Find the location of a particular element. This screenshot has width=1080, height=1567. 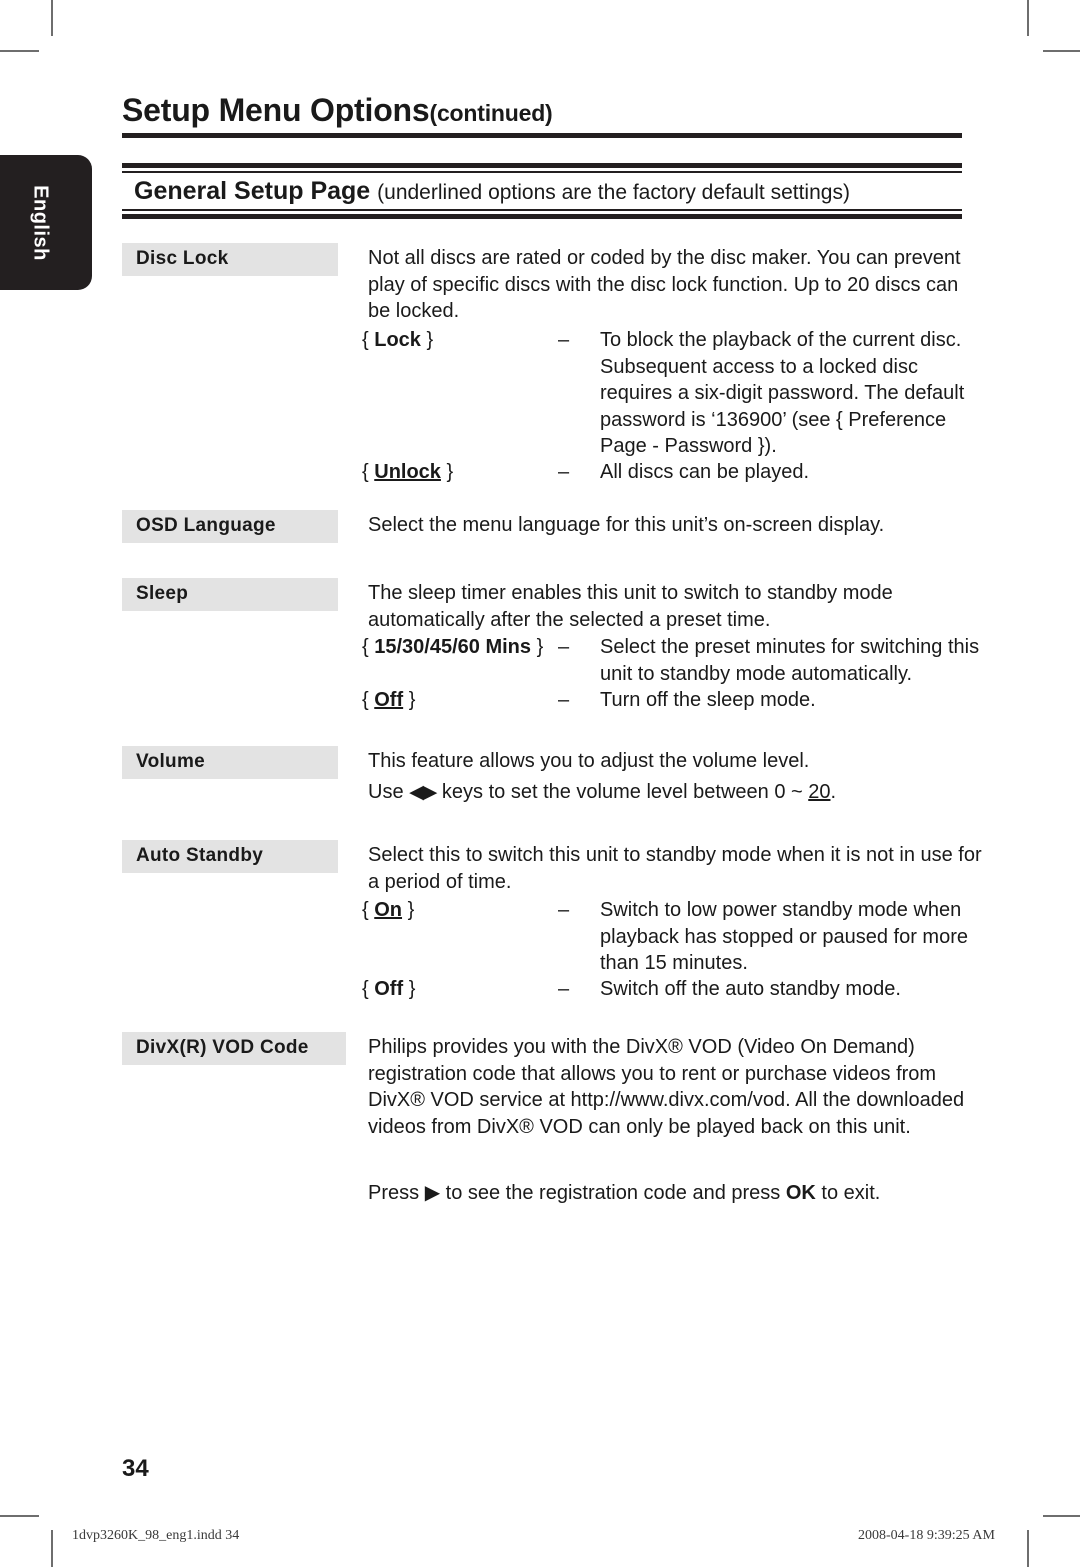

option-key-sleep-off: { Off } is located at coordinates (389, 700).